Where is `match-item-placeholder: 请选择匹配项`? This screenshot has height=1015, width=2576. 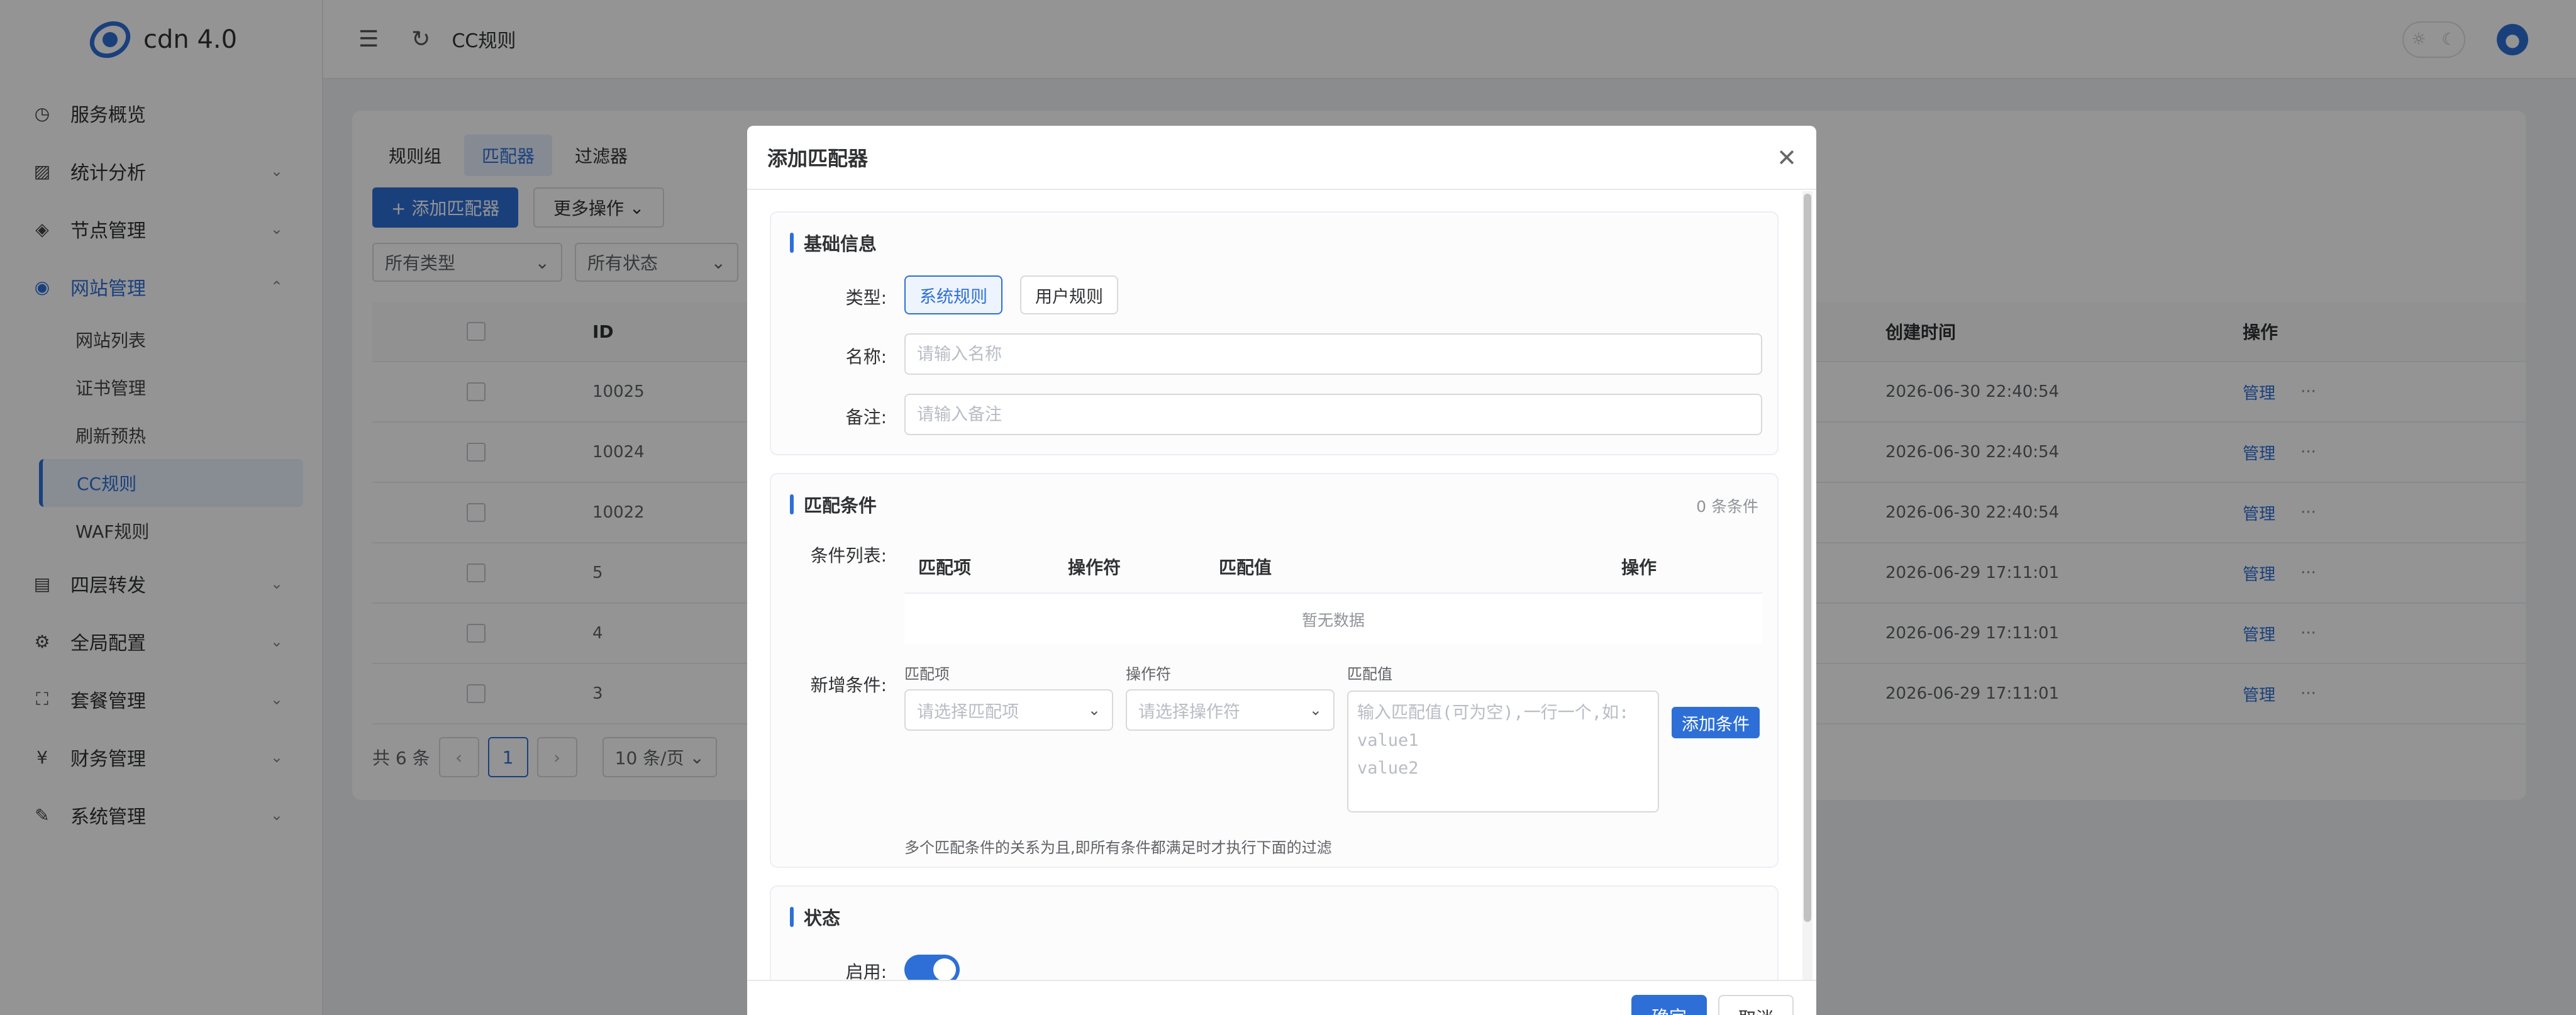
match-item-placeholder: 请选择匹配项 is located at coordinates (968, 712).